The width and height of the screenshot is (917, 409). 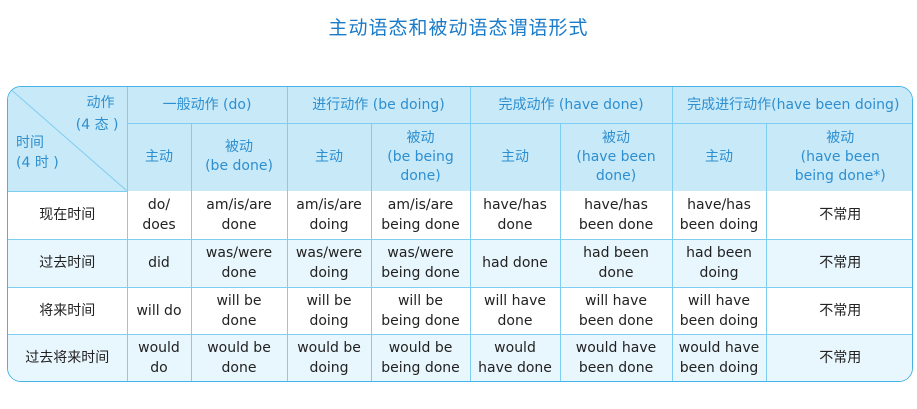 I want to click on table-cell: would have been doing, so click(x=719, y=357).